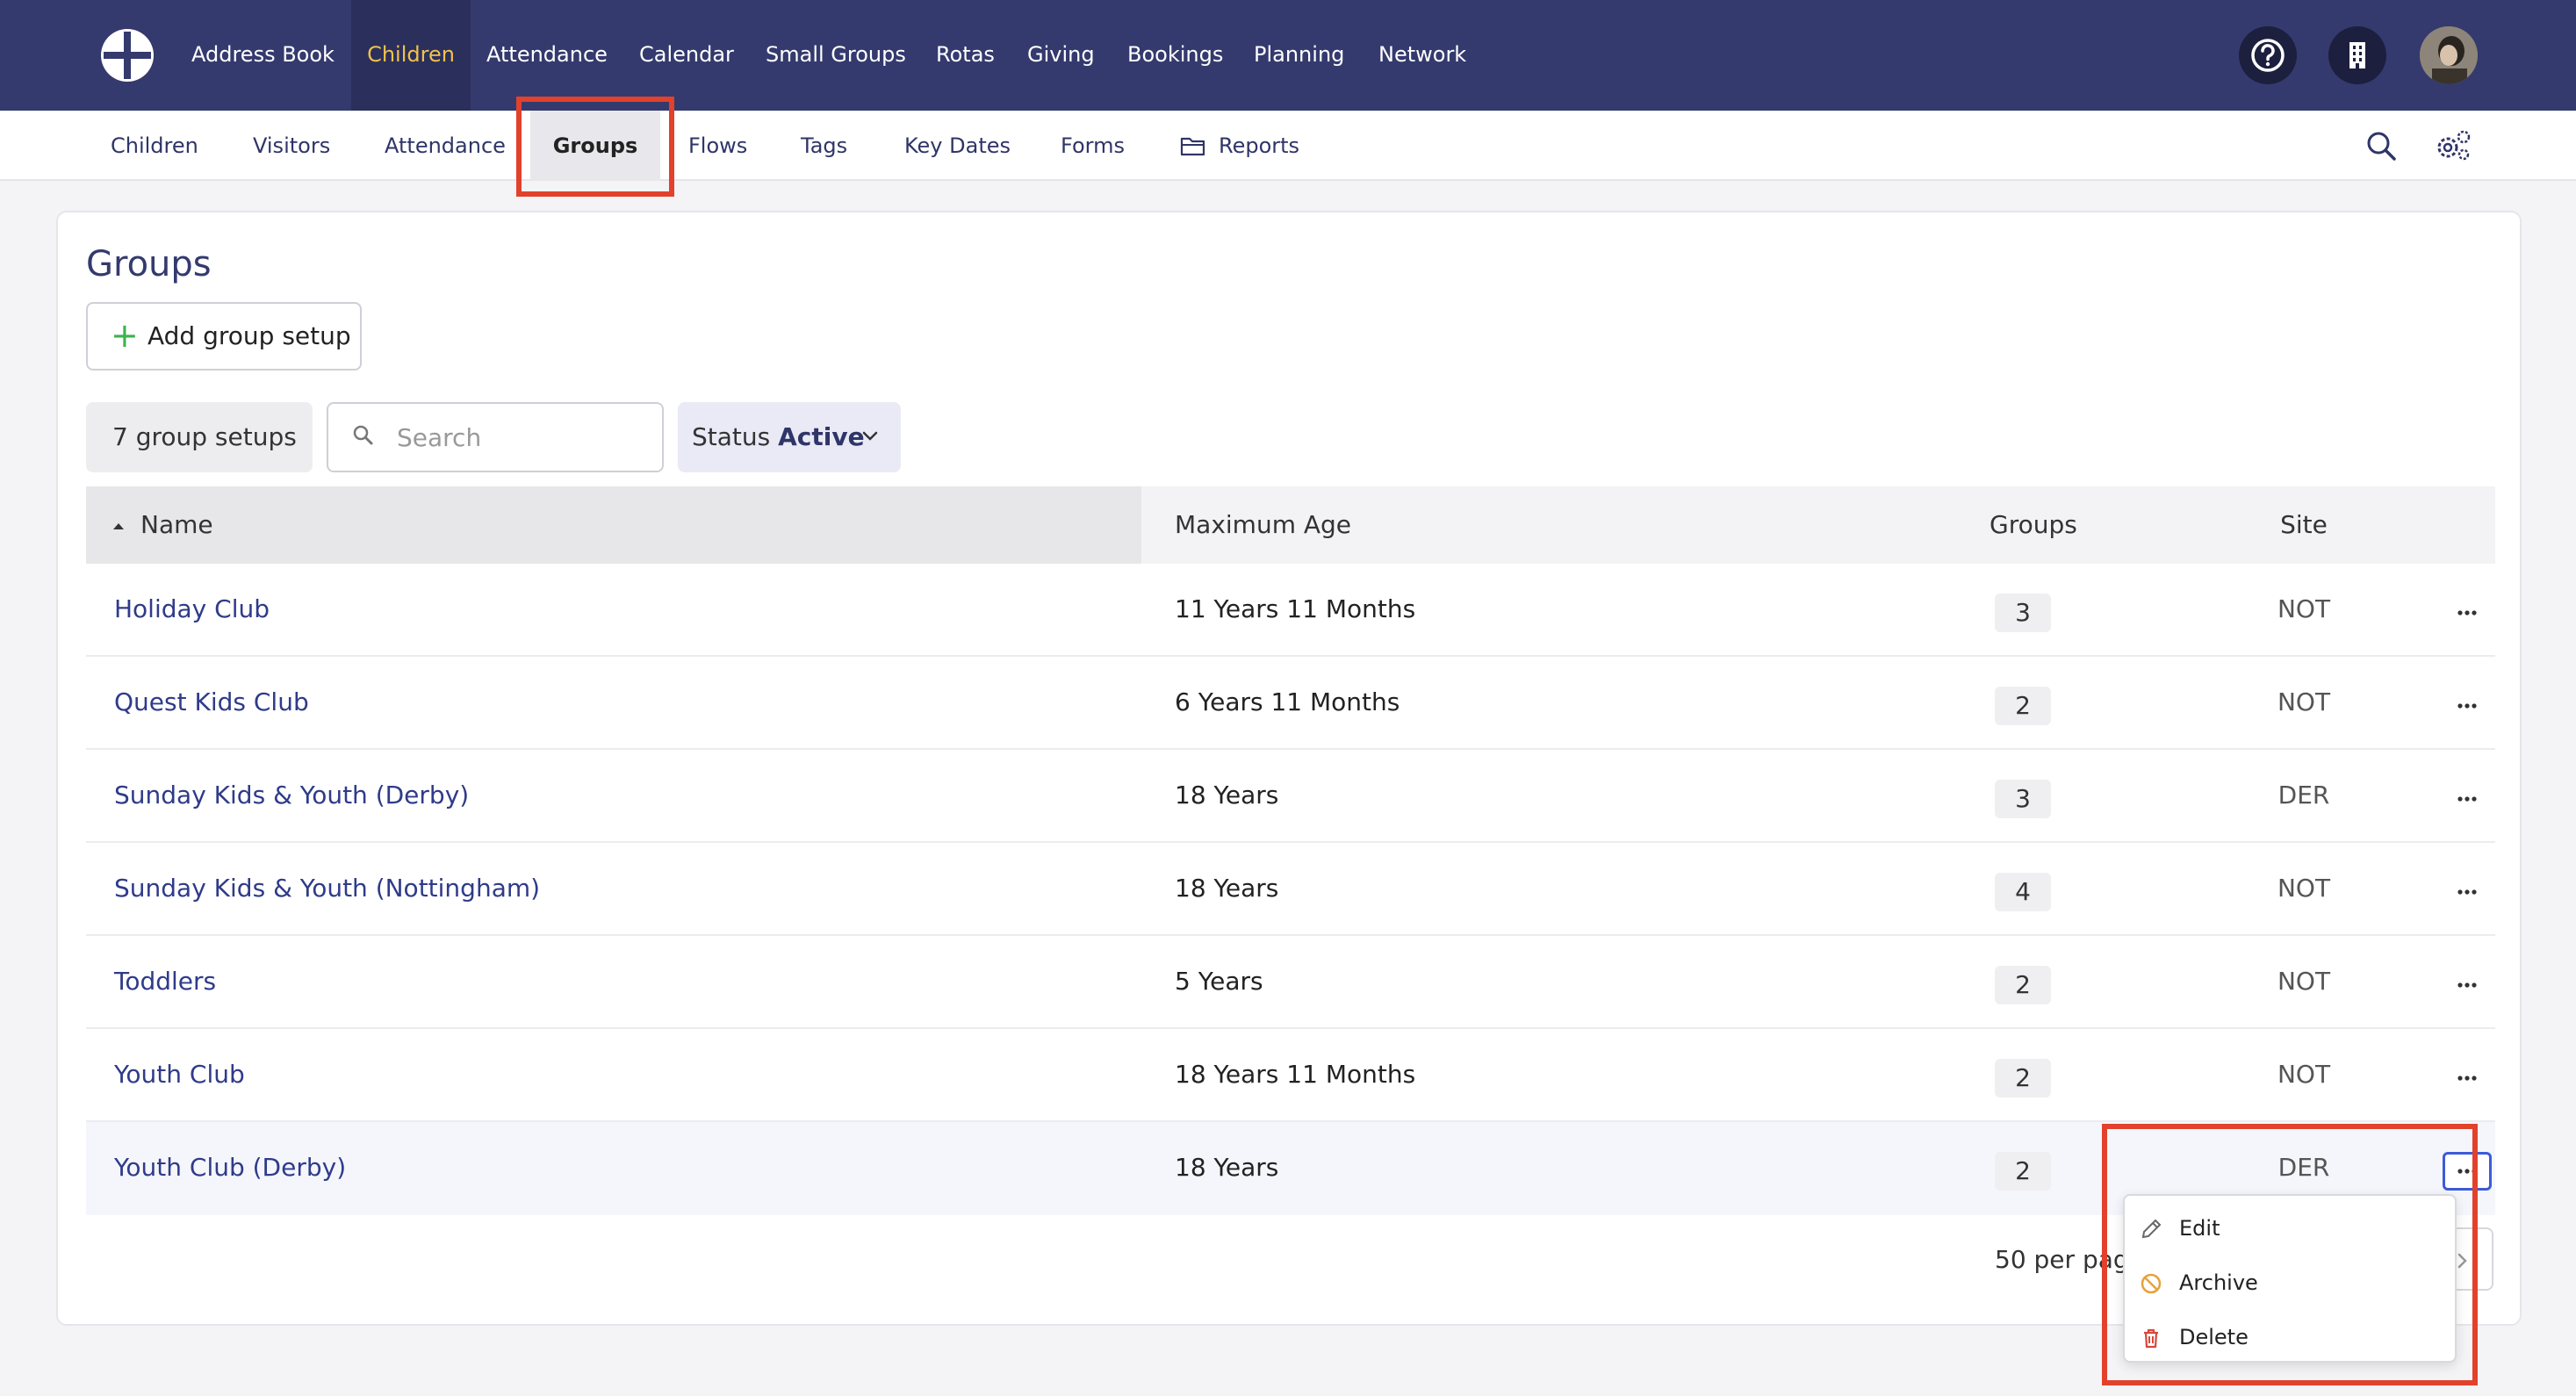  Describe the element at coordinates (2449, 55) in the screenshot. I see `avatar` at that location.